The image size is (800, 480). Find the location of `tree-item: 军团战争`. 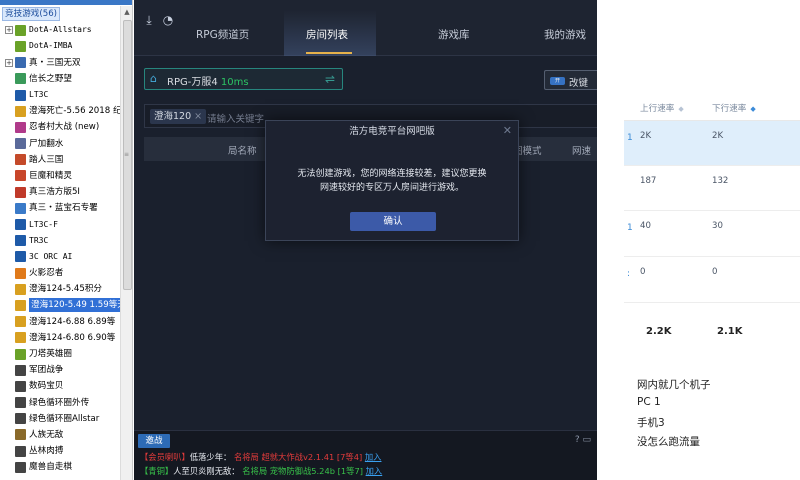

tree-item: 军团战争 is located at coordinates (60, 370).